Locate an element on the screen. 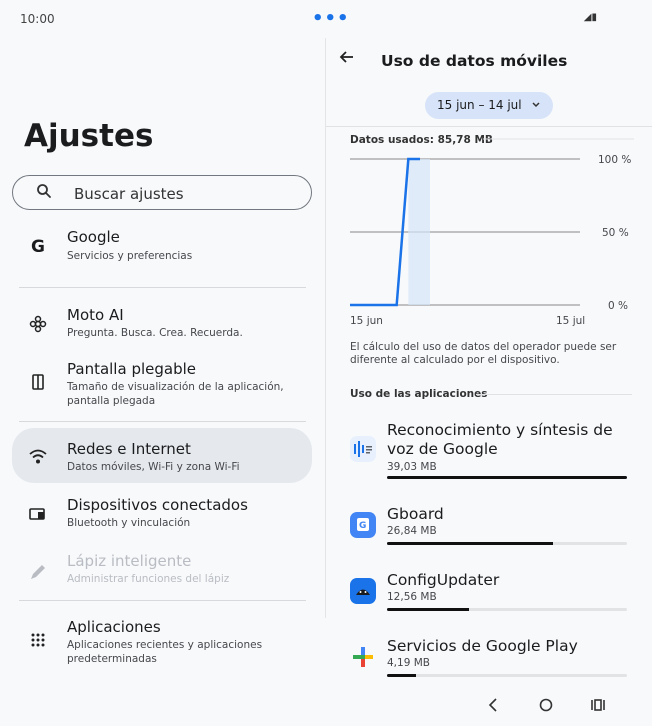 The height and width of the screenshot is (726, 652). app-size: 12,56 MB is located at coordinates (412, 597).